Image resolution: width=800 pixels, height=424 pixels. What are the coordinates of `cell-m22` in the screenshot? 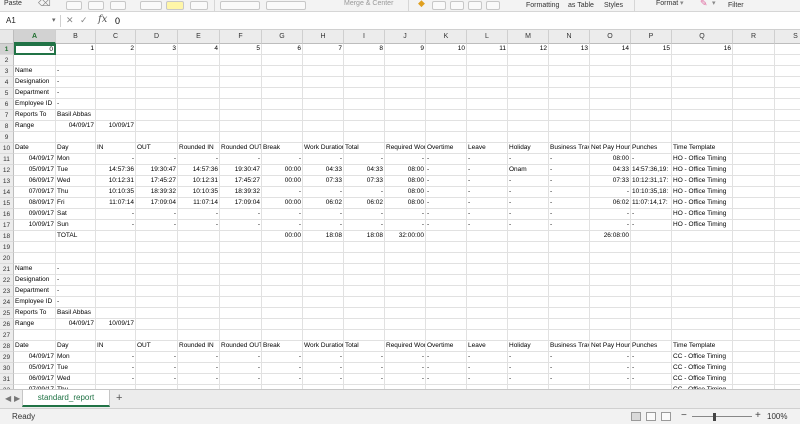 It's located at (528, 280).